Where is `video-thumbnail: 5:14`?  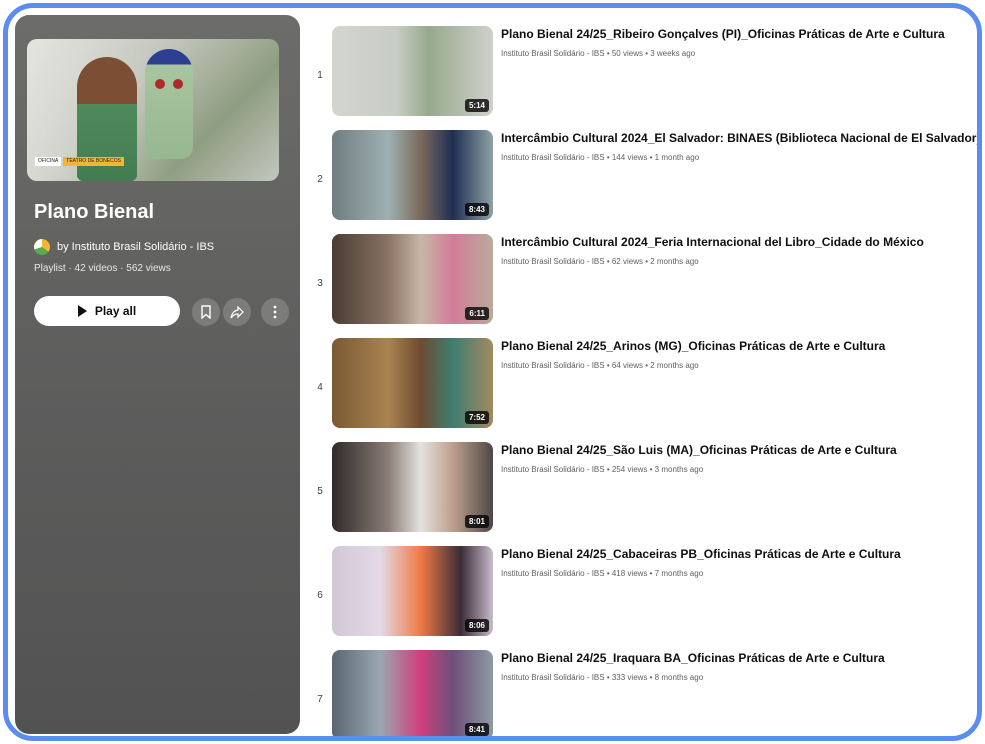 video-thumbnail: 5:14 is located at coordinates (412, 71).